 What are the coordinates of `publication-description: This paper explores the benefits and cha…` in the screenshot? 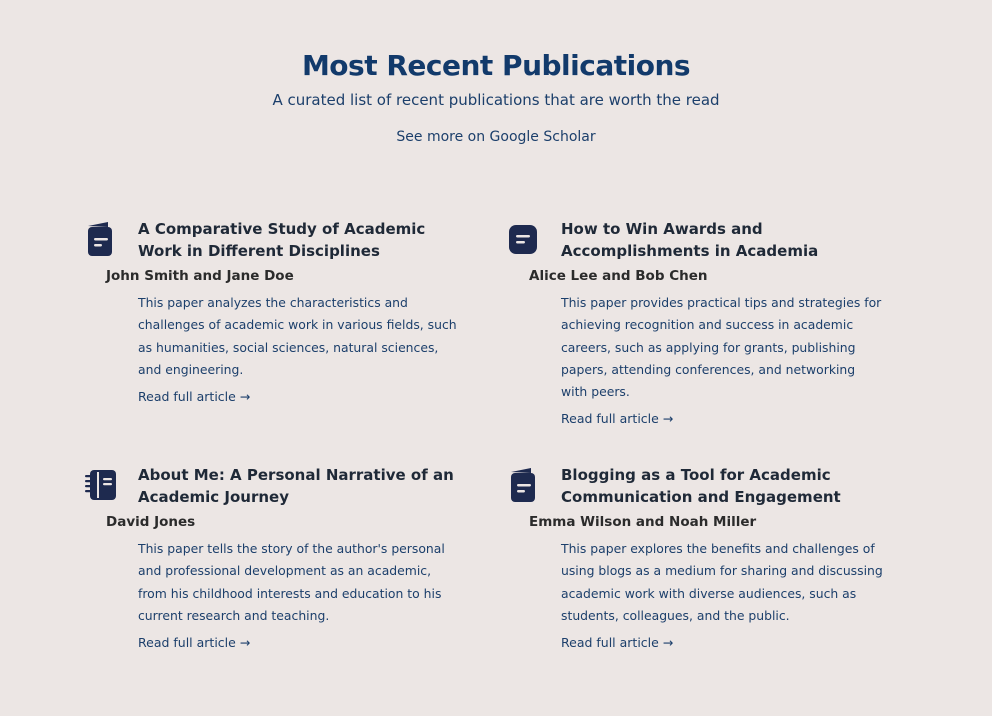 It's located at (722, 582).